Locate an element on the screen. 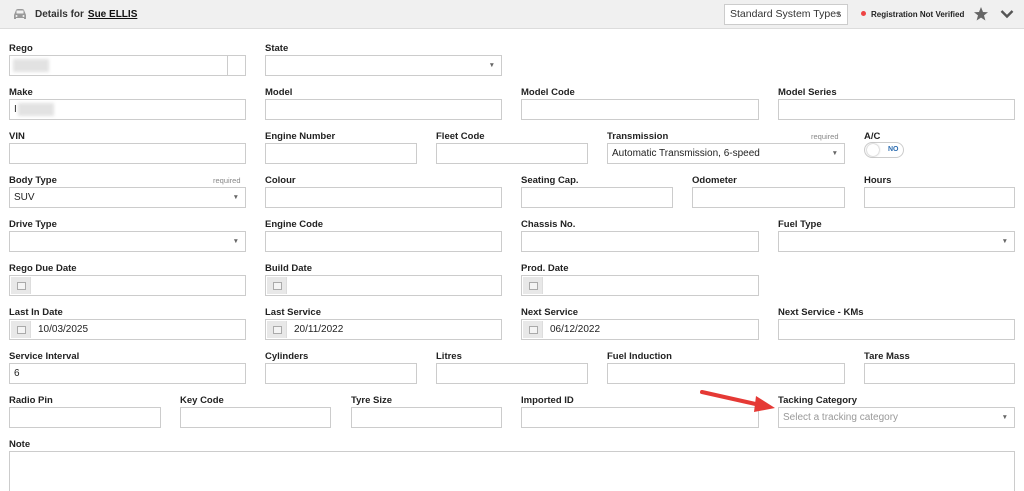  engine-number-input is located at coordinates (341, 153).